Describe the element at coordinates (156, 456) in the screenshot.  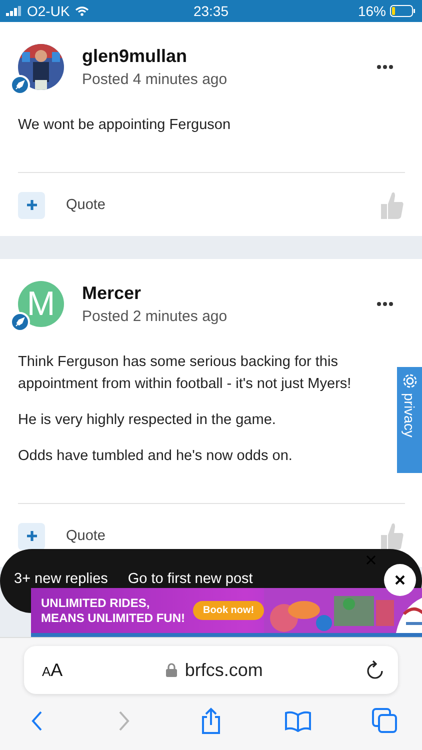
I see `post-text: Odds have tumbled and he's now odds on.` at that location.